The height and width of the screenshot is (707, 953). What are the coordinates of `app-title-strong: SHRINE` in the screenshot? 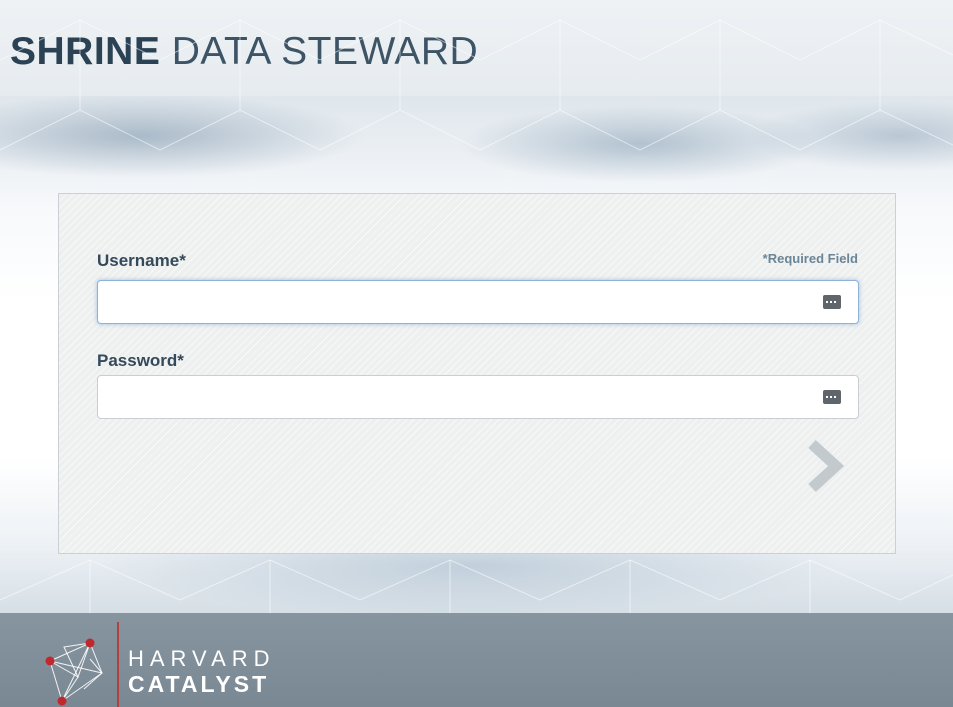 It's located at (85, 51).